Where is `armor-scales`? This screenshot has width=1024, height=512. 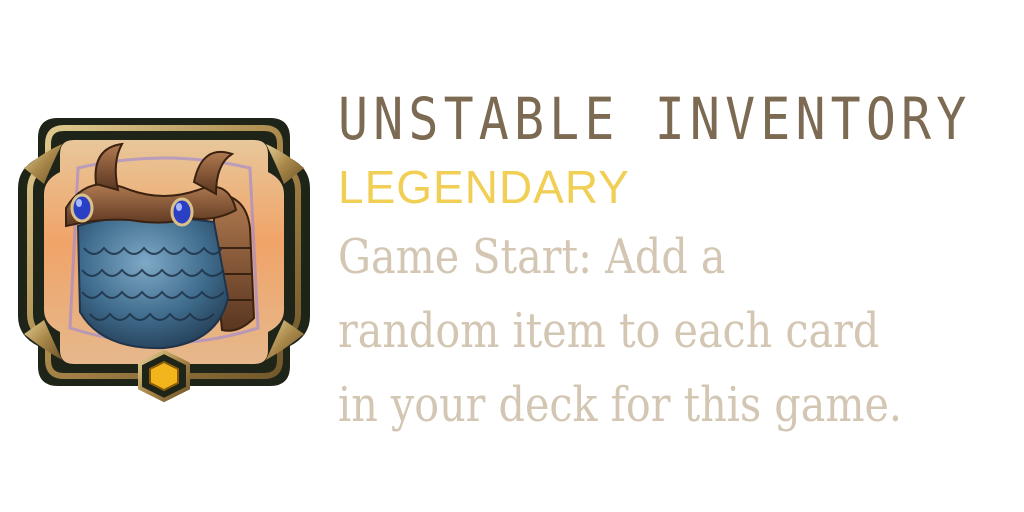 armor-scales is located at coordinates (153, 282).